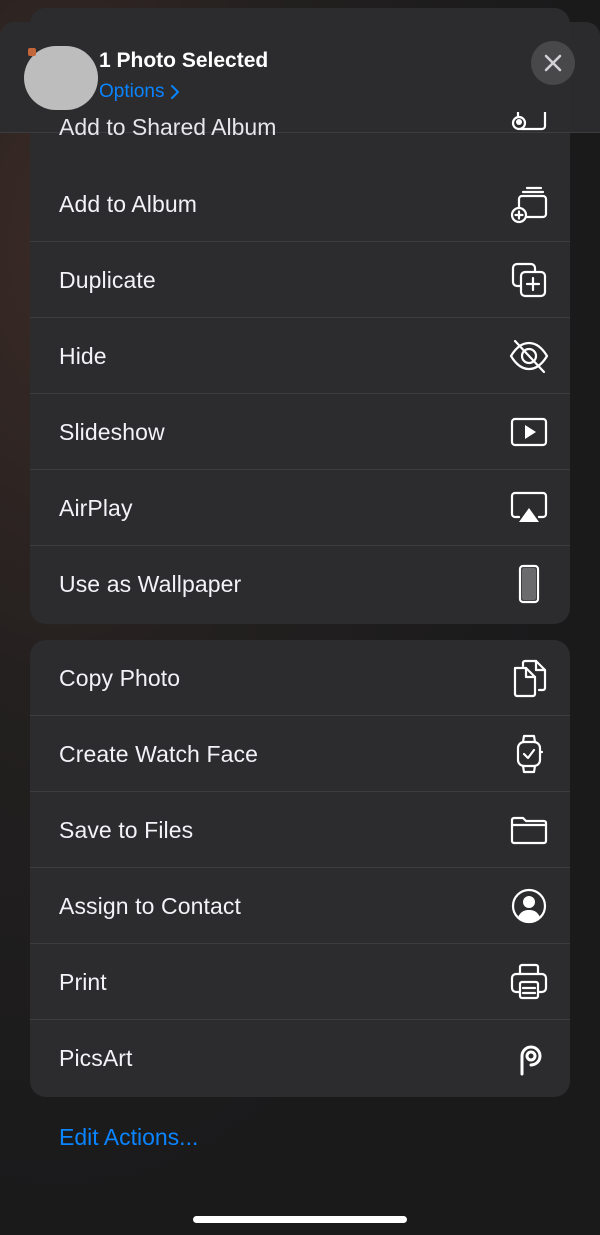 The height and width of the screenshot is (1235, 600). I want to click on action-create-watch-face: Create Watch Face, so click(300, 754).